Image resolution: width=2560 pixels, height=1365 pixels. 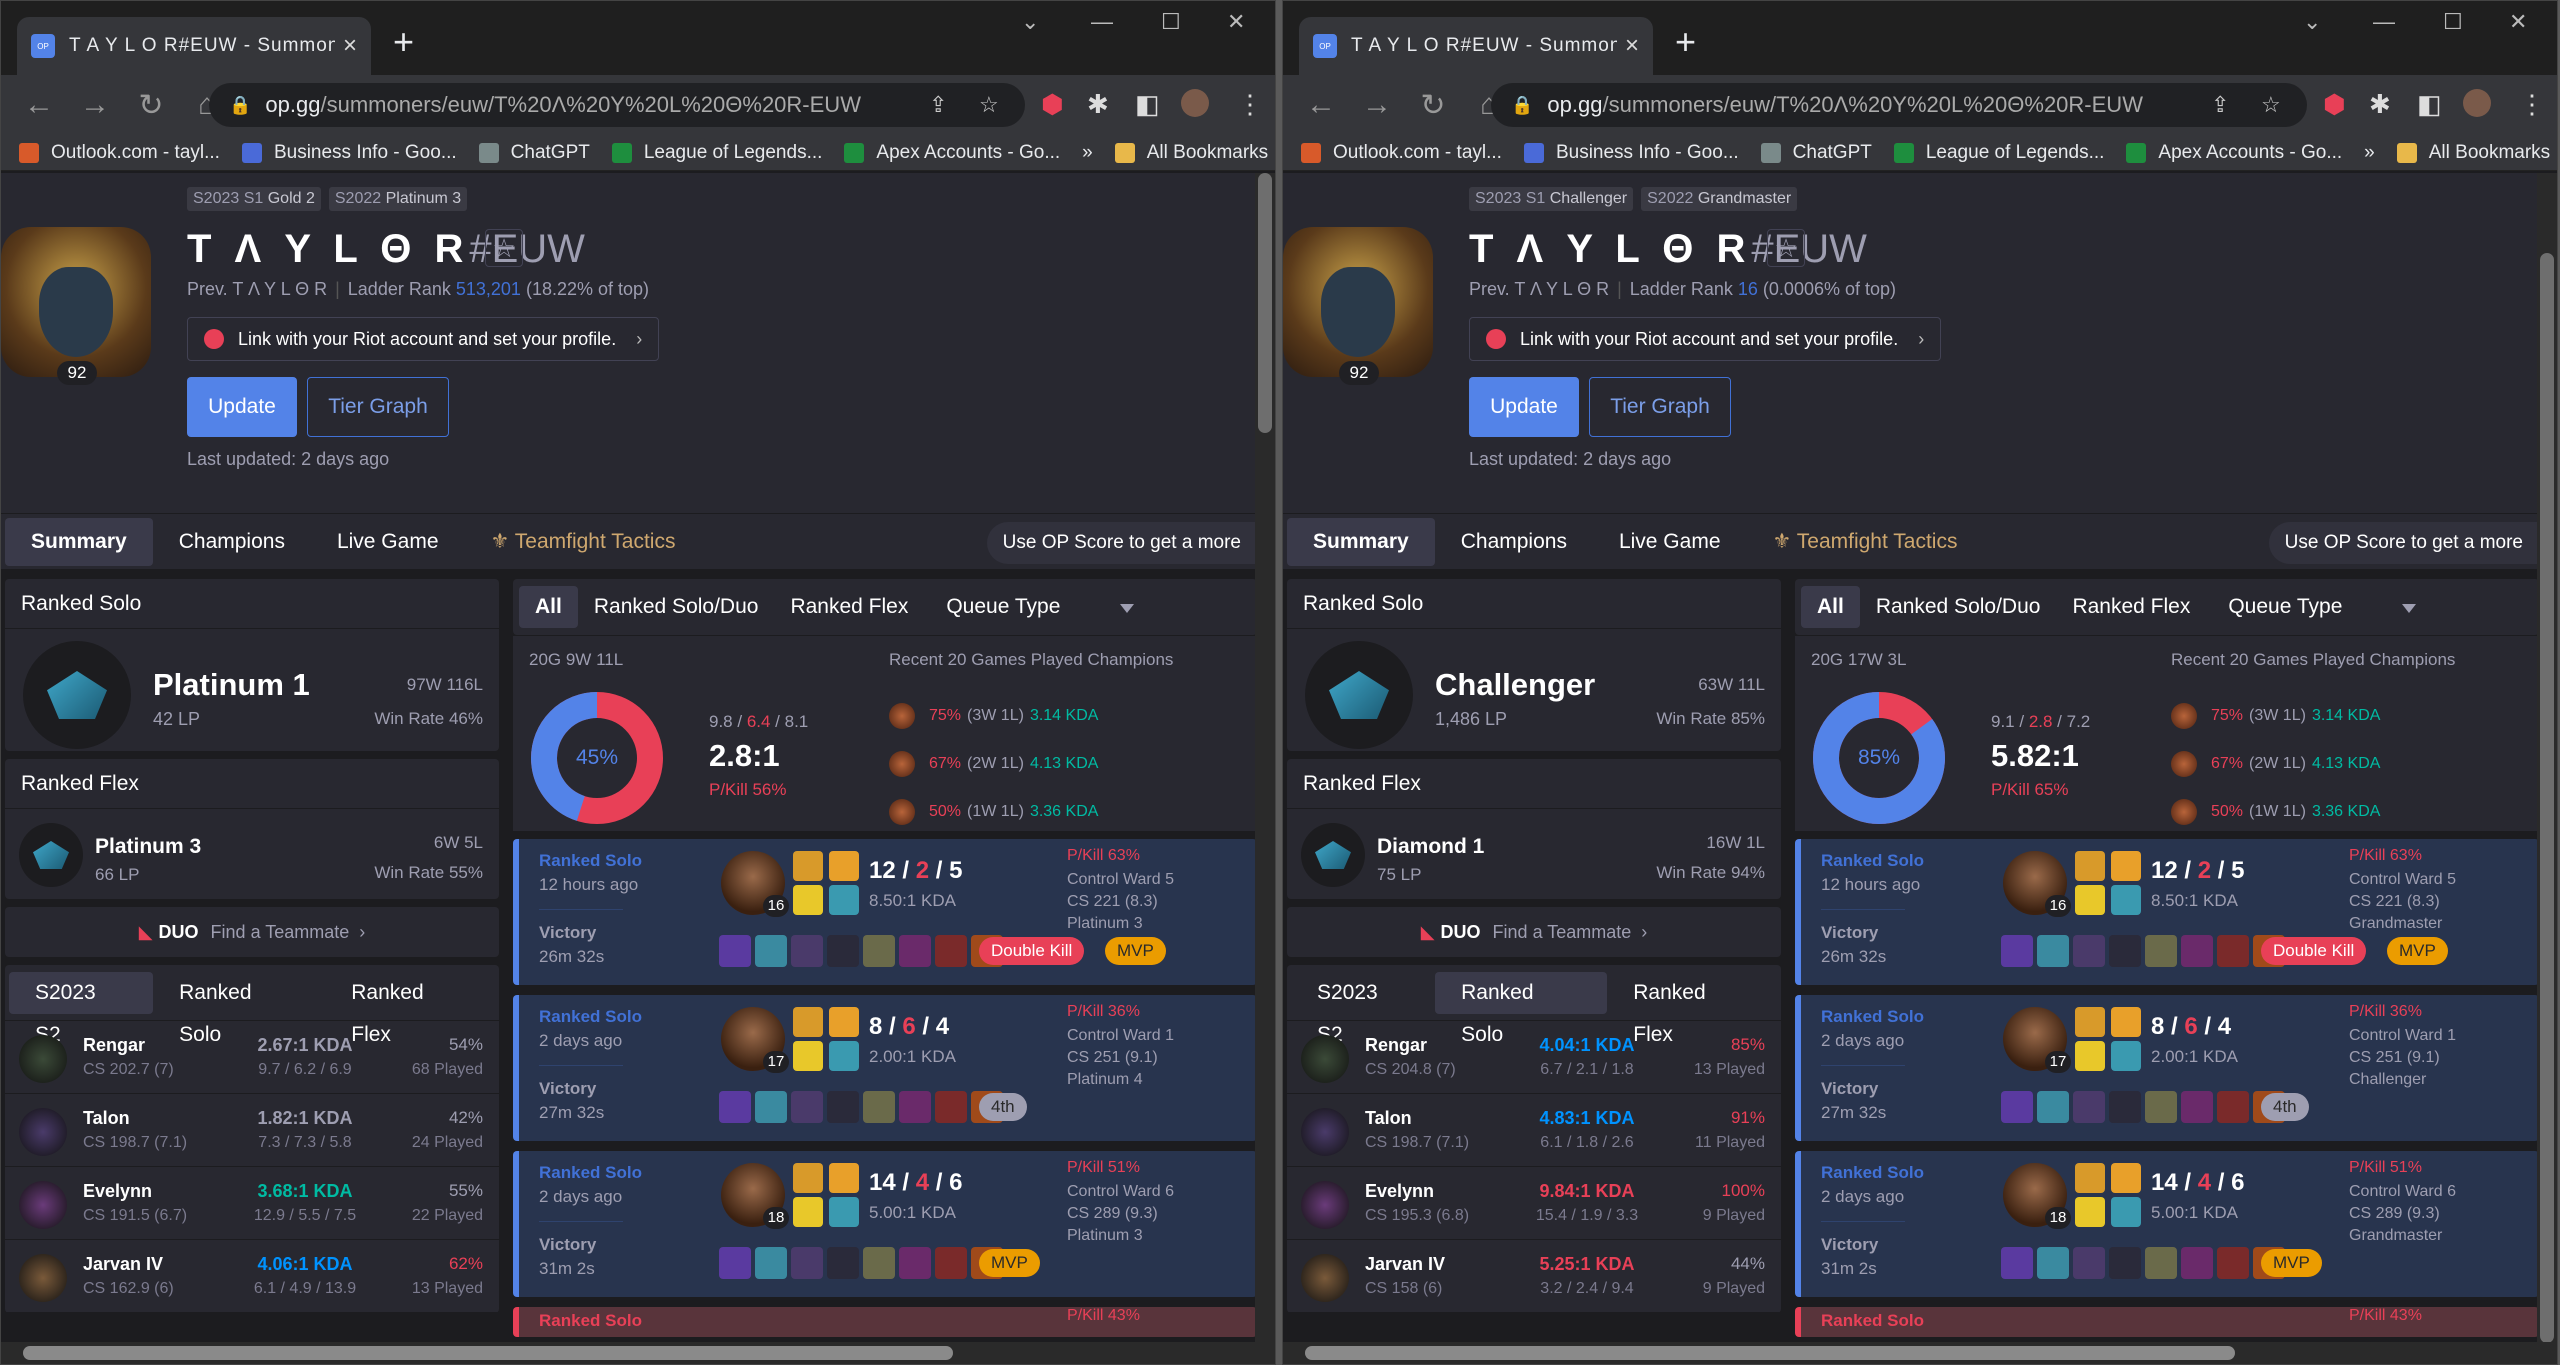 I want to click on ladder-rank-link: 16, so click(x=1748, y=289).